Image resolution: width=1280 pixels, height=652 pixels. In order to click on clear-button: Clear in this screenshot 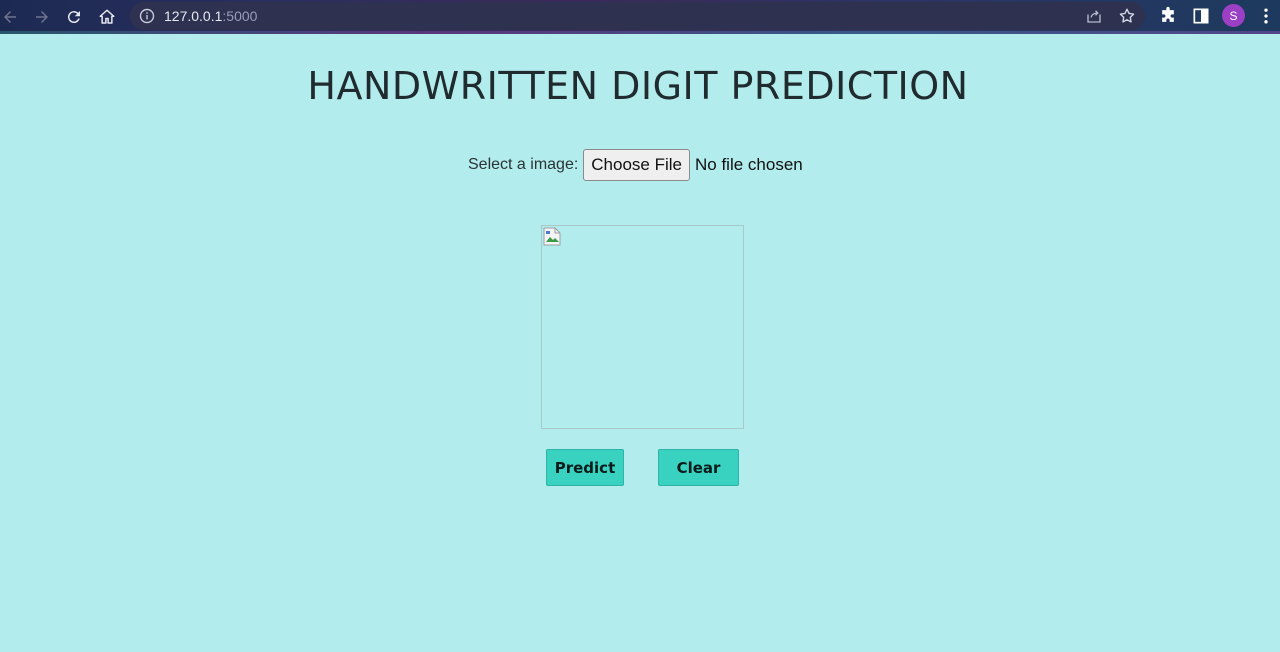, I will do `click(698, 467)`.